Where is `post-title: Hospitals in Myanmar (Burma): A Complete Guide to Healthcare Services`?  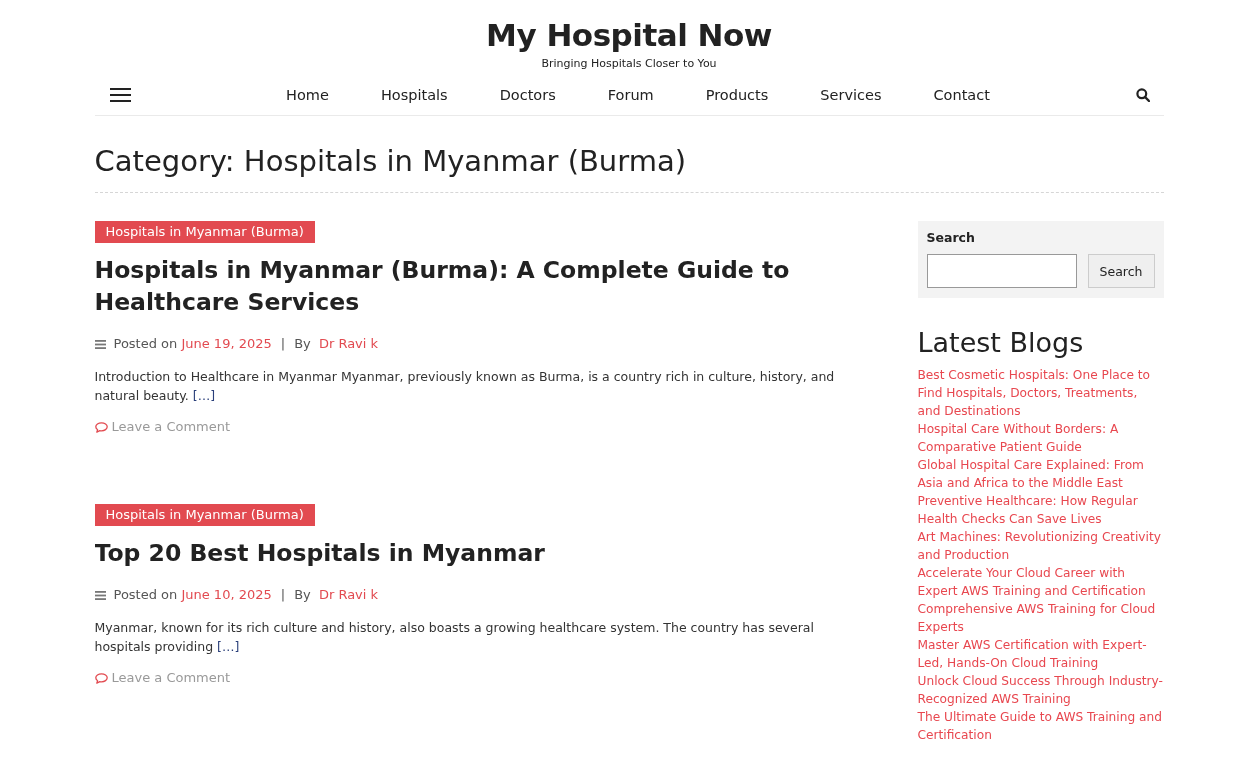
post-title: Hospitals in Myanmar (Burma): A Complete Guide to Healthcare Services is located at coordinates (464, 286).